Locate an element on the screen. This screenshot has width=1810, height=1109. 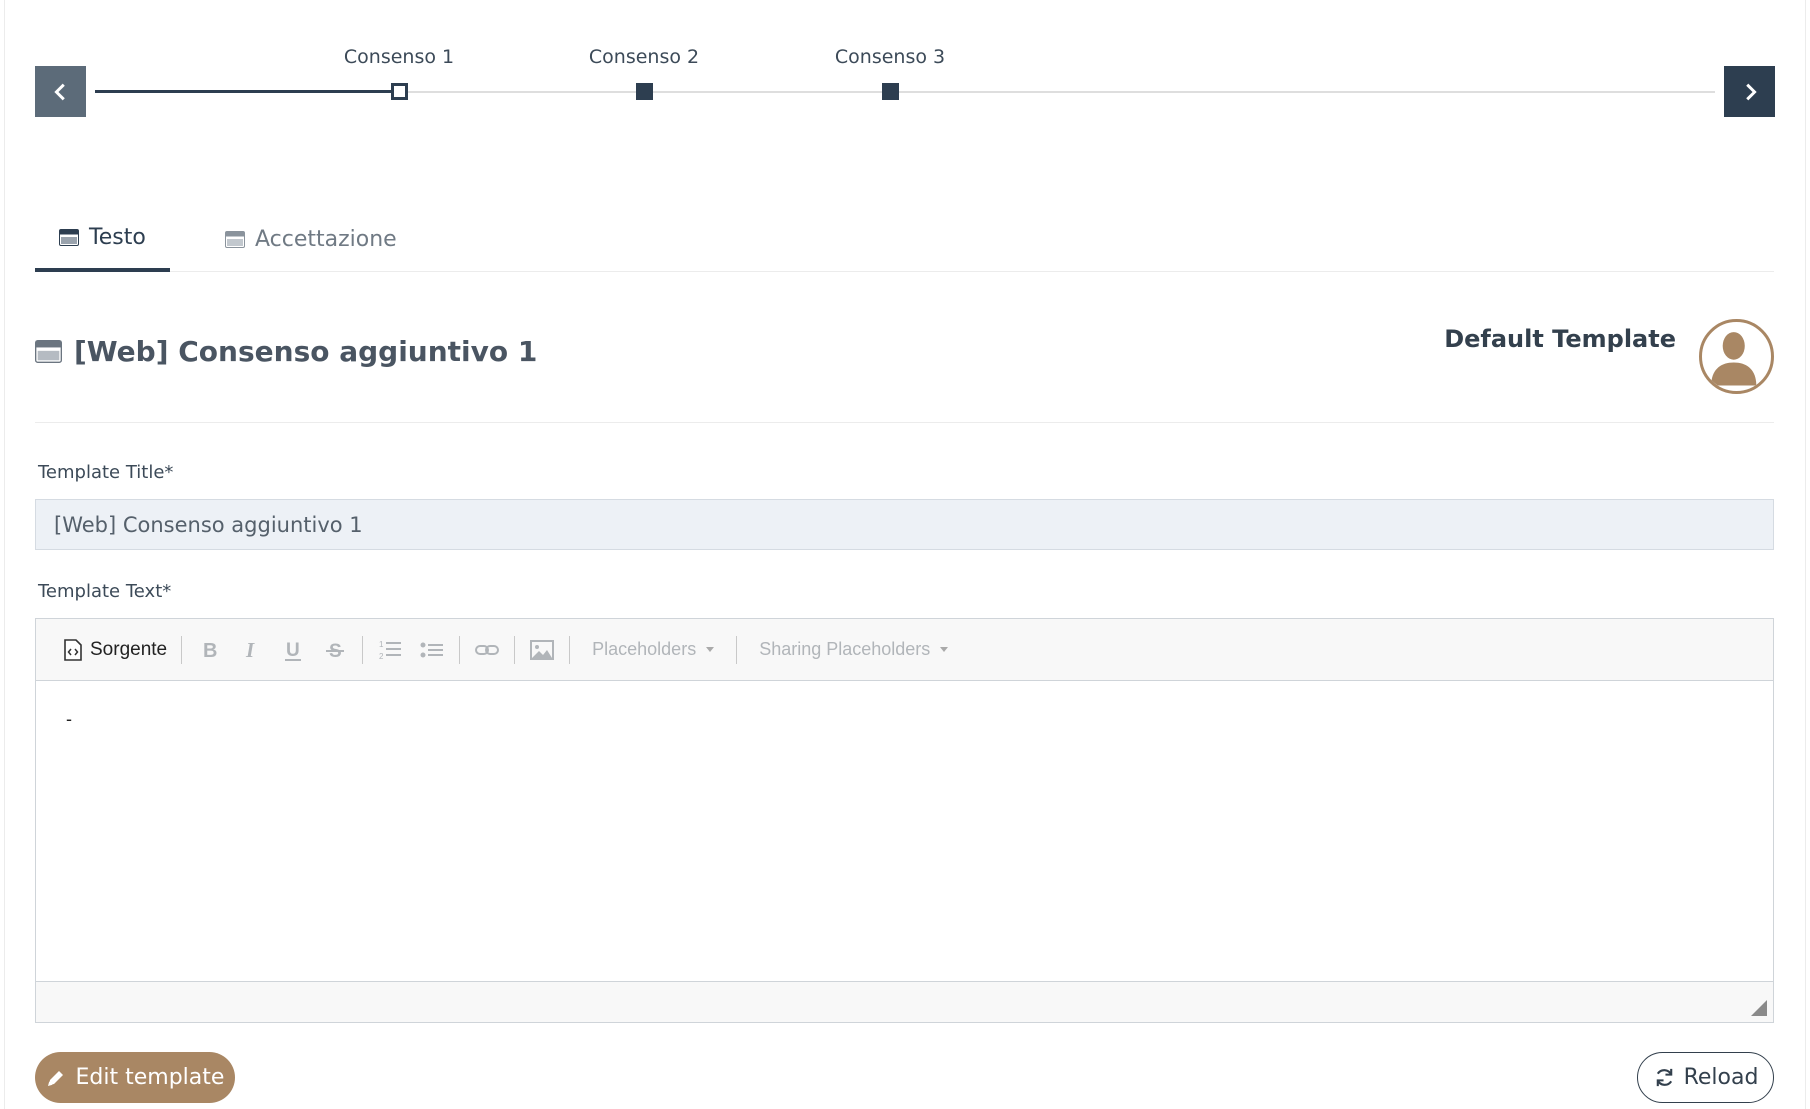
italic-icon: I is located at coordinates (250, 650).